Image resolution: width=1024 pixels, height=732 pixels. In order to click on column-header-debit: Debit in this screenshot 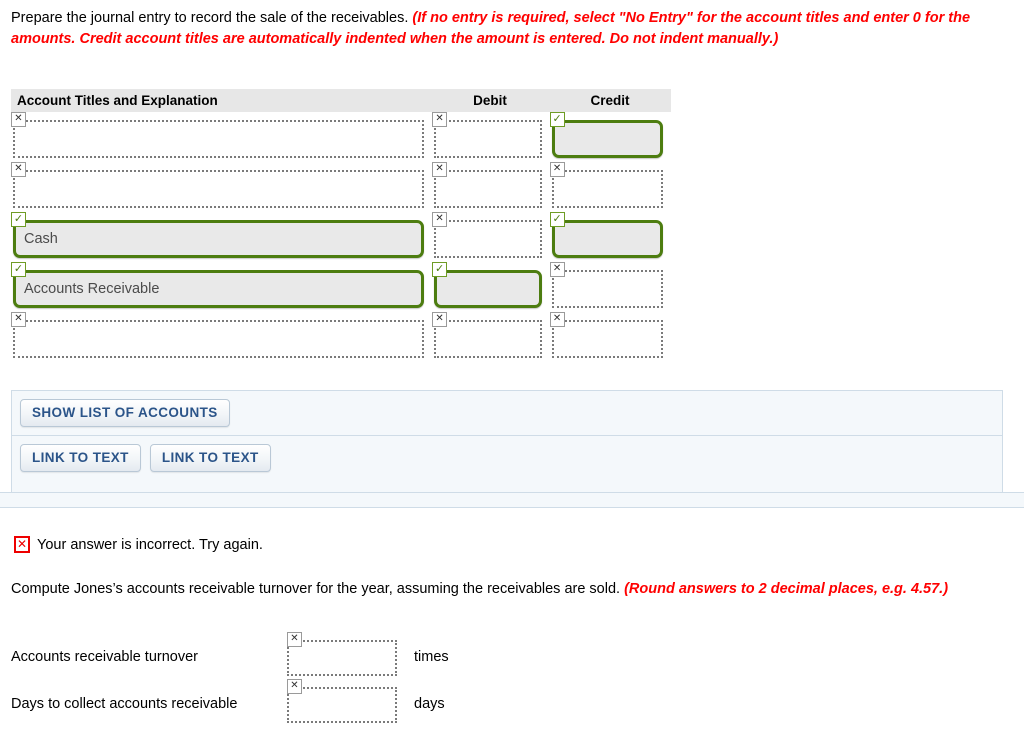, I will do `click(490, 100)`.